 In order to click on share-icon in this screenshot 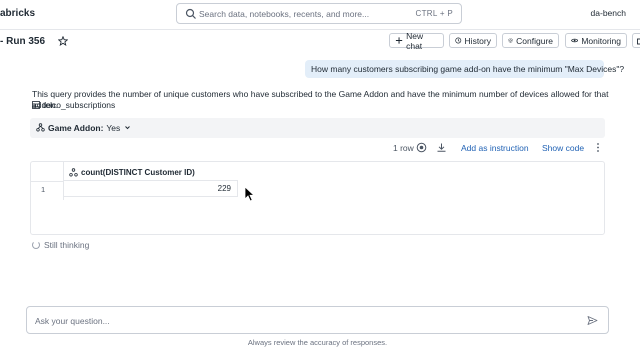, I will do `click(638, 41)`.